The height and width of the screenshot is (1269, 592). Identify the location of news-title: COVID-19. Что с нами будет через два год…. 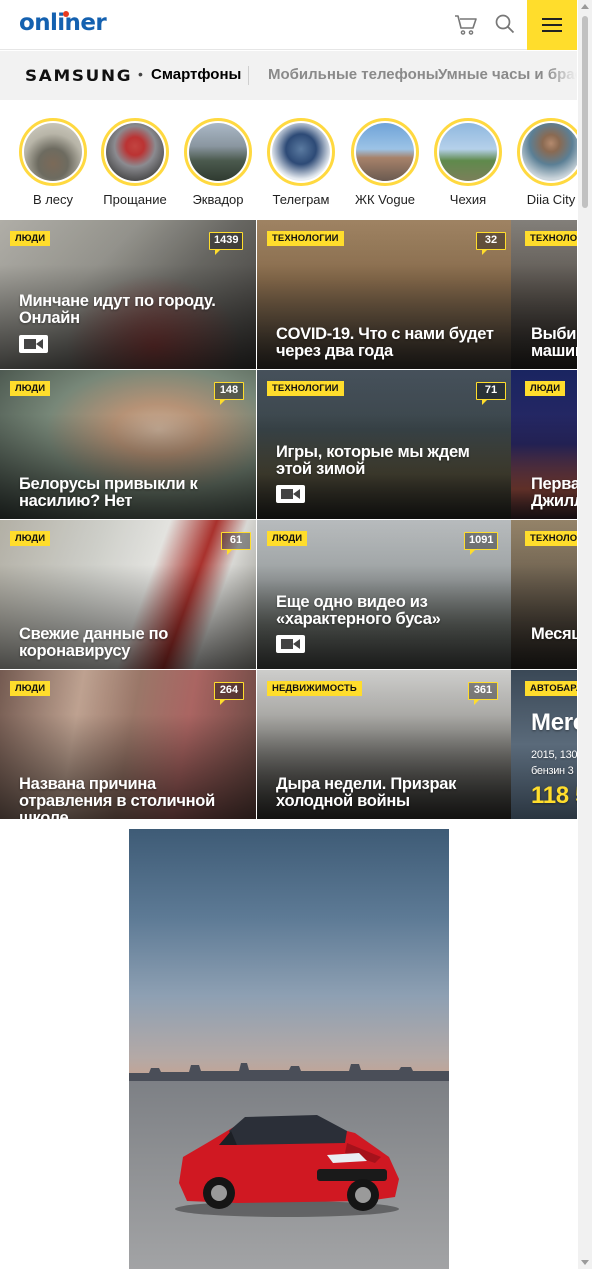
(385, 342).